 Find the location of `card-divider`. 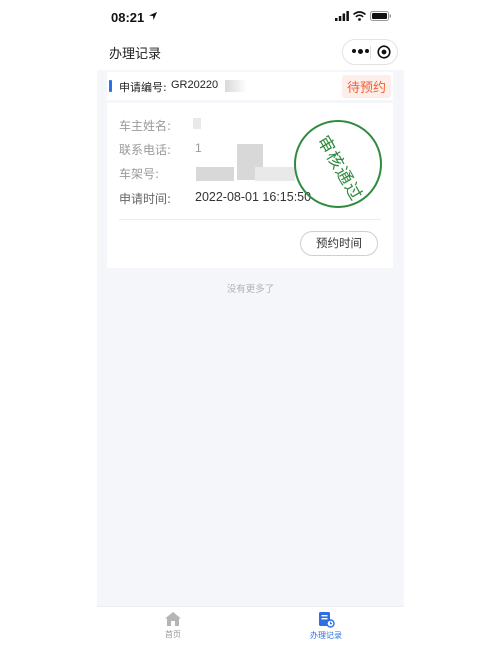

card-divider is located at coordinates (250, 219).